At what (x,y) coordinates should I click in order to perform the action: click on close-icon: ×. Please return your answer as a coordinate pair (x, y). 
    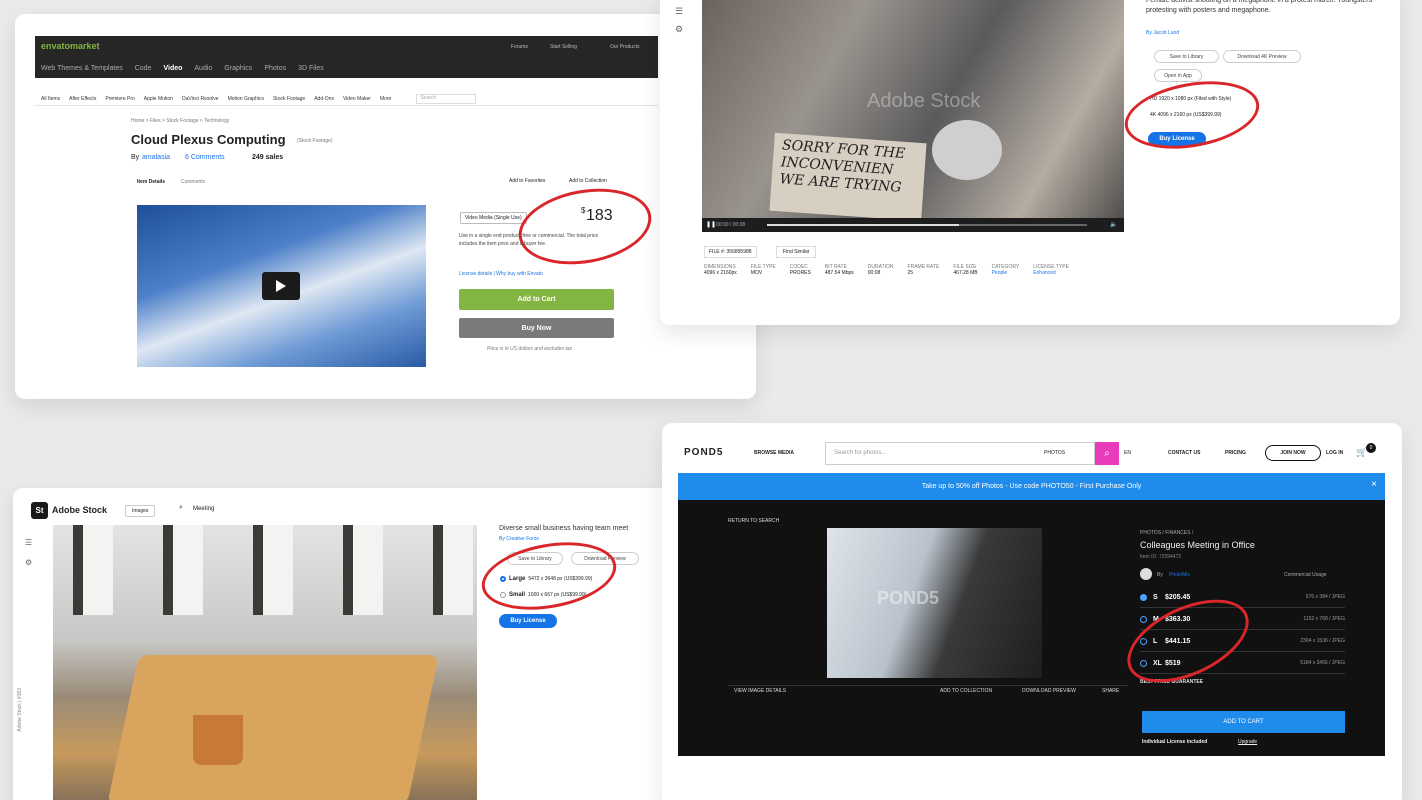
    Looking at the image, I should click on (1374, 484).